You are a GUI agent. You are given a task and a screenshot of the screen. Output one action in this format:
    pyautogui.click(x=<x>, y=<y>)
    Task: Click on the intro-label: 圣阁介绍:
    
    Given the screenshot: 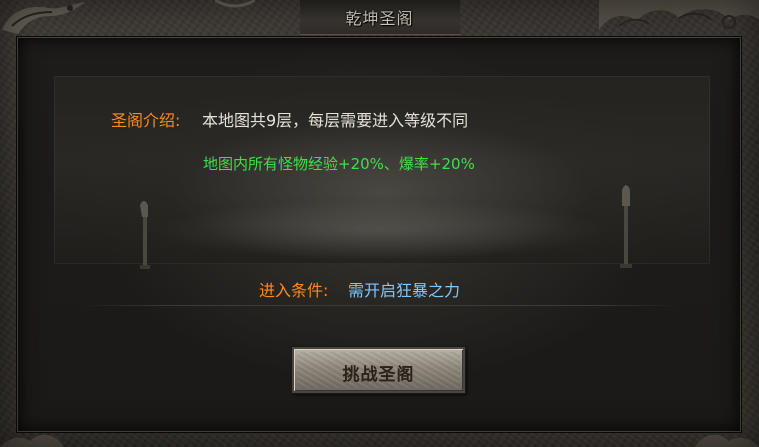 What is the action you would take?
    pyautogui.click(x=146, y=120)
    